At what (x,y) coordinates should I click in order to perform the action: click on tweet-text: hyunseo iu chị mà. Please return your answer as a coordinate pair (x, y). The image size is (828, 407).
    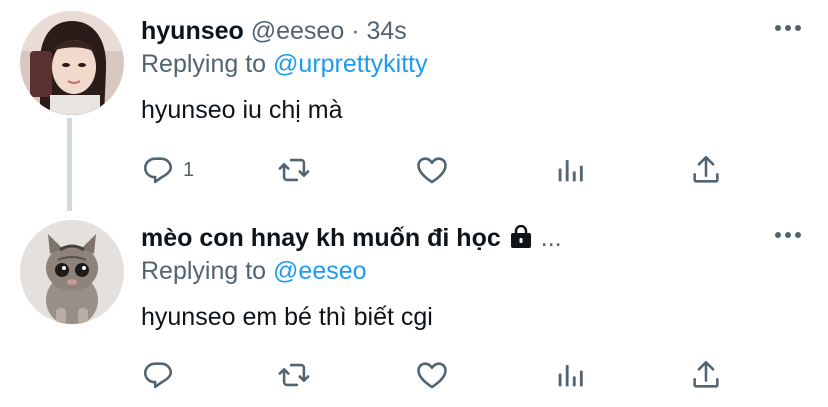
    Looking at the image, I should click on (242, 110).